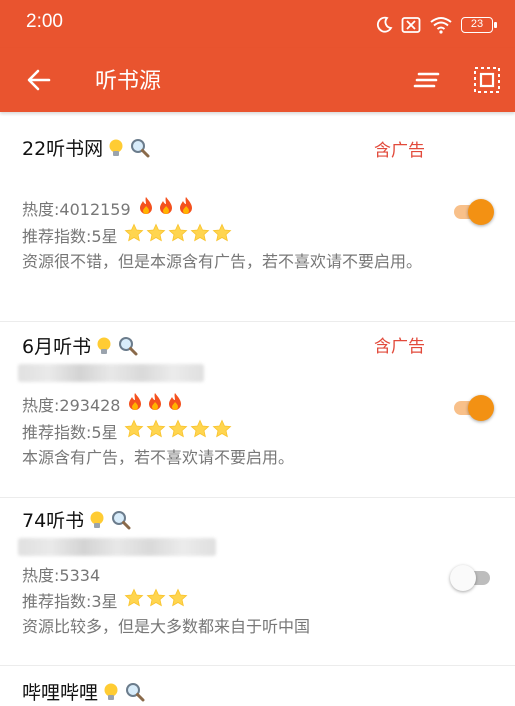  I want to click on source-name: 6月听书, so click(57, 347).